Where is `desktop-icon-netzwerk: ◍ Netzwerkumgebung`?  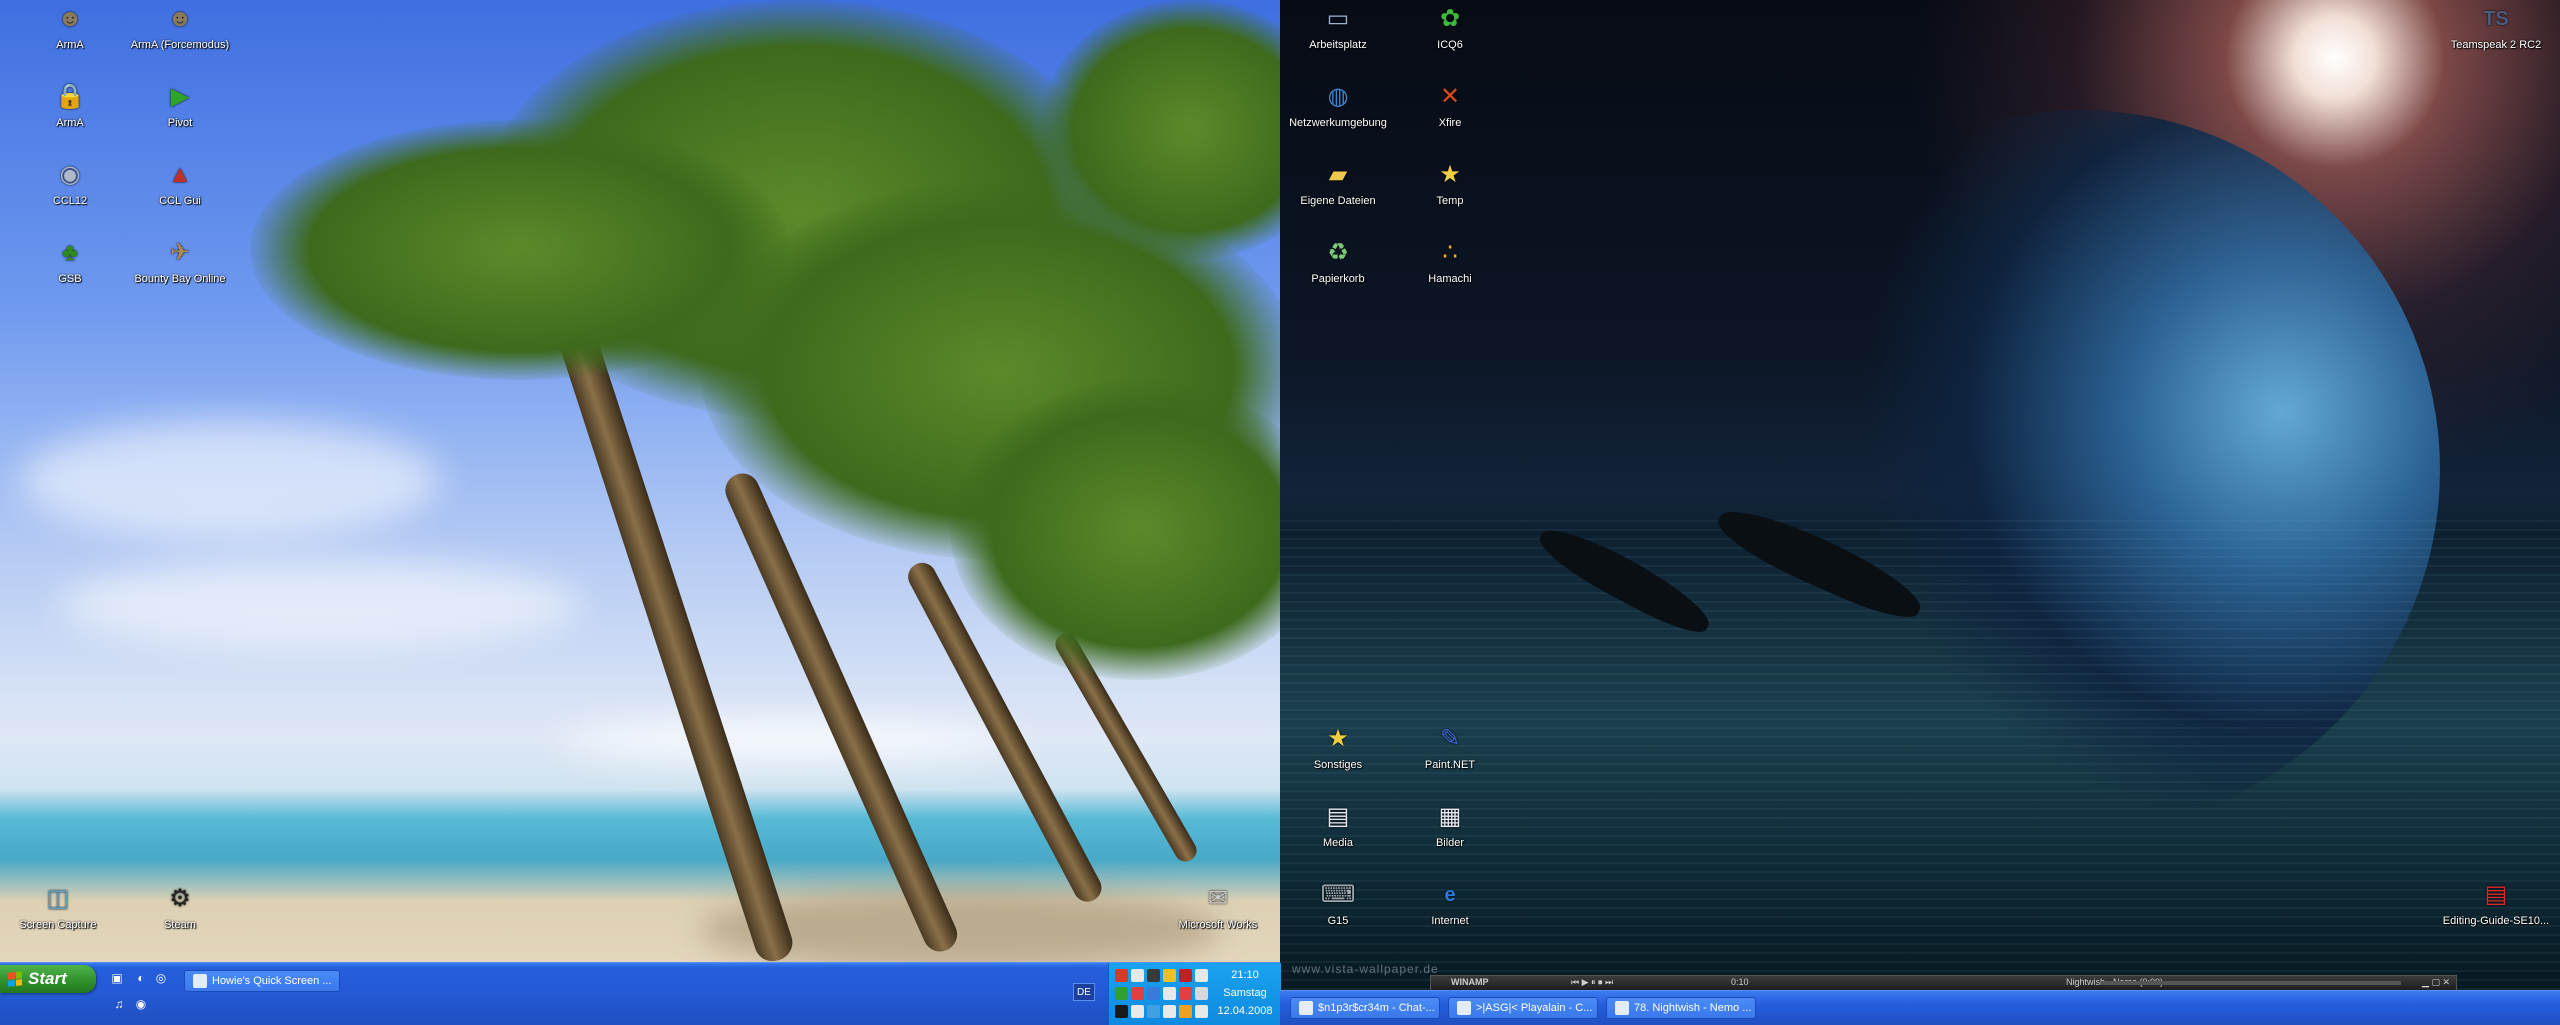
desktop-icon-netzwerk: ◍ Netzwerkumgebung is located at coordinates (1338, 104).